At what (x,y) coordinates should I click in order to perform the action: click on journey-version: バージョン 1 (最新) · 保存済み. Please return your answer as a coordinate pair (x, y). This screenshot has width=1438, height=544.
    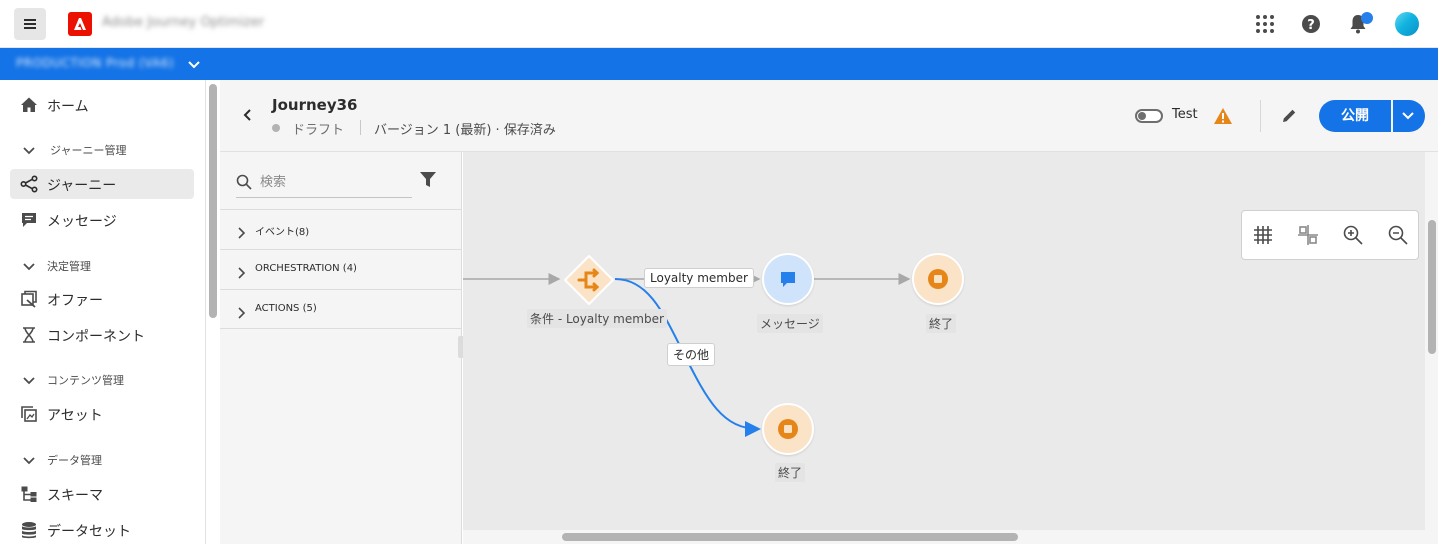
    Looking at the image, I should click on (465, 130).